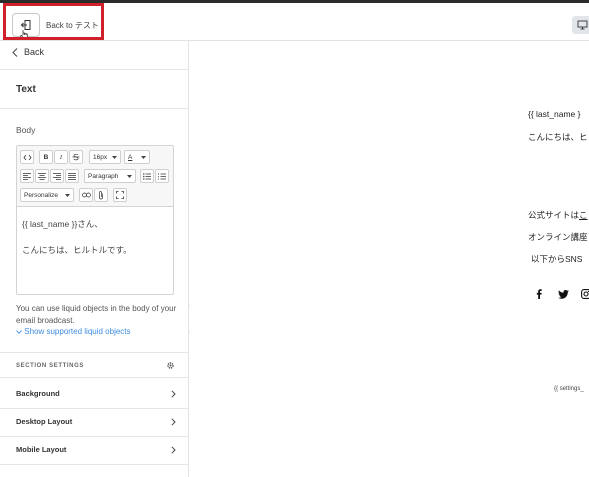 This screenshot has width=589, height=477. What do you see at coordinates (584, 294) in the screenshot?
I see `instagram-icon` at bounding box center [584, 294].